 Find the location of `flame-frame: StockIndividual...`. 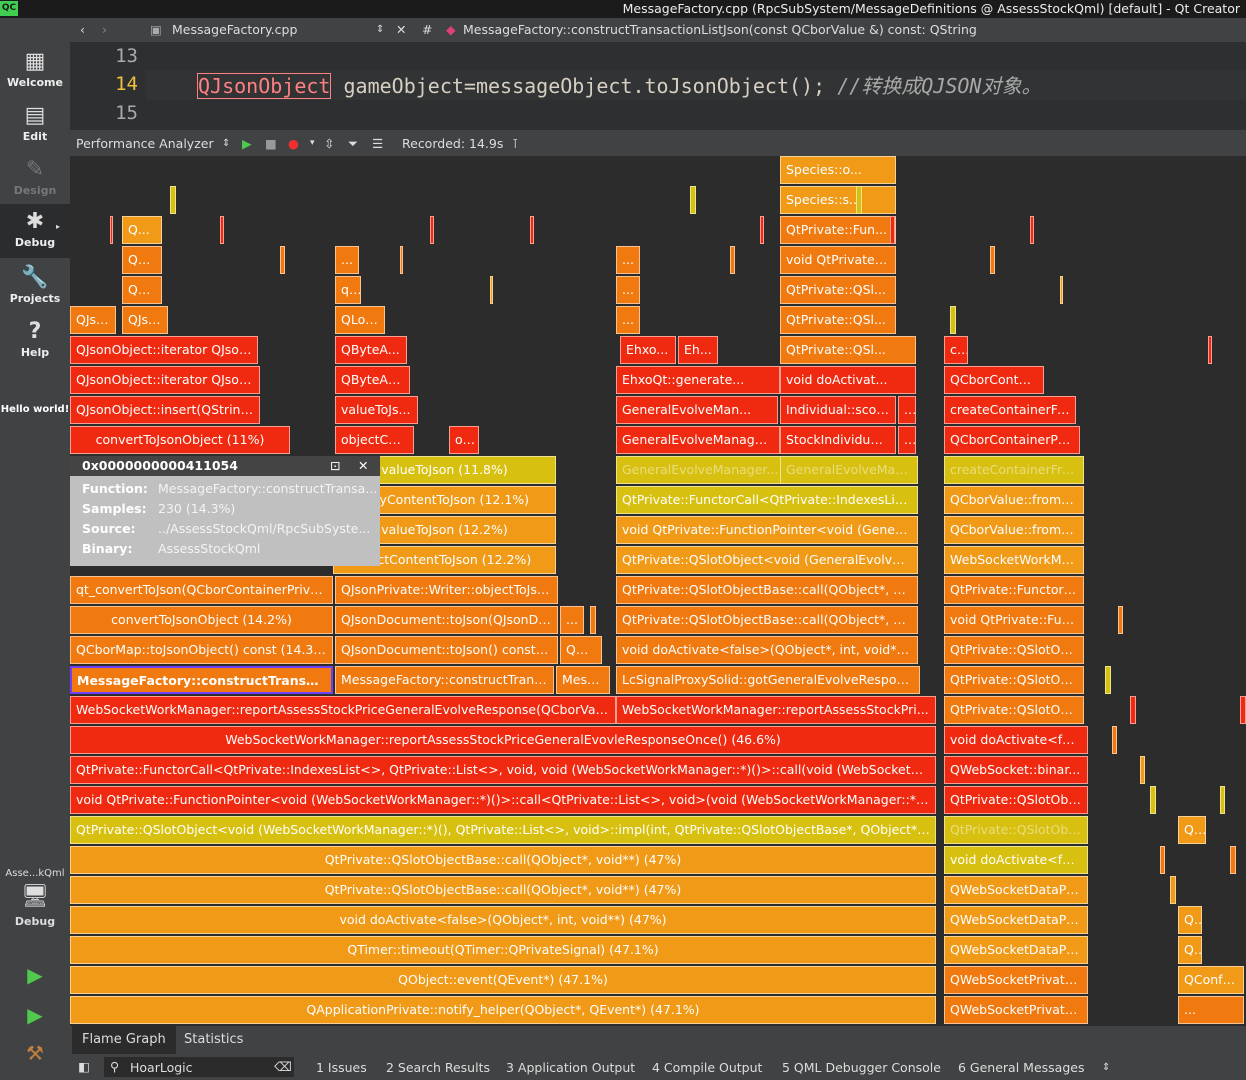

flame-frame: StockIndividual... is located at coordinates (838, 440).